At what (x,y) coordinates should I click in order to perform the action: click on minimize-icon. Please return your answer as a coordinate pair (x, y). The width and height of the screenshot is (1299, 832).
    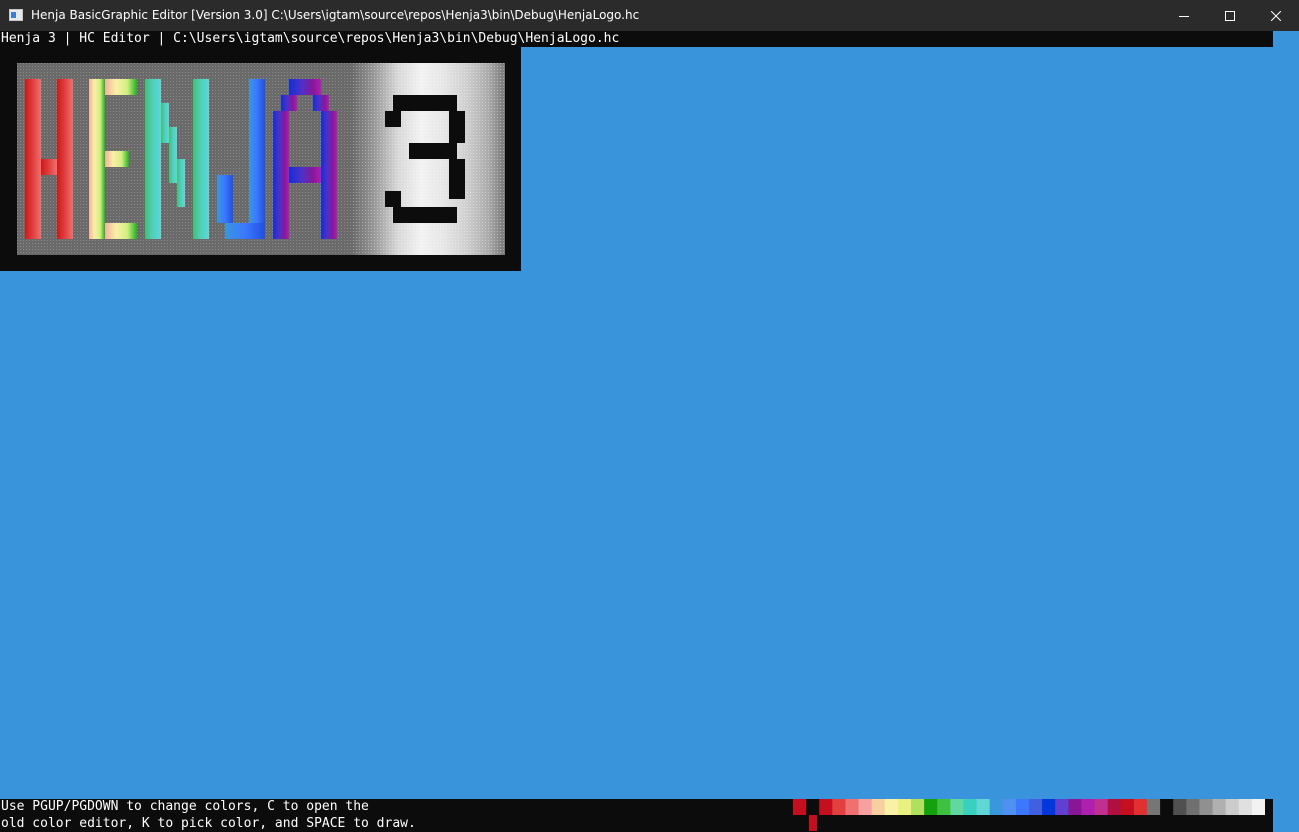
    Looking at the image, I should click on (1184, 16).